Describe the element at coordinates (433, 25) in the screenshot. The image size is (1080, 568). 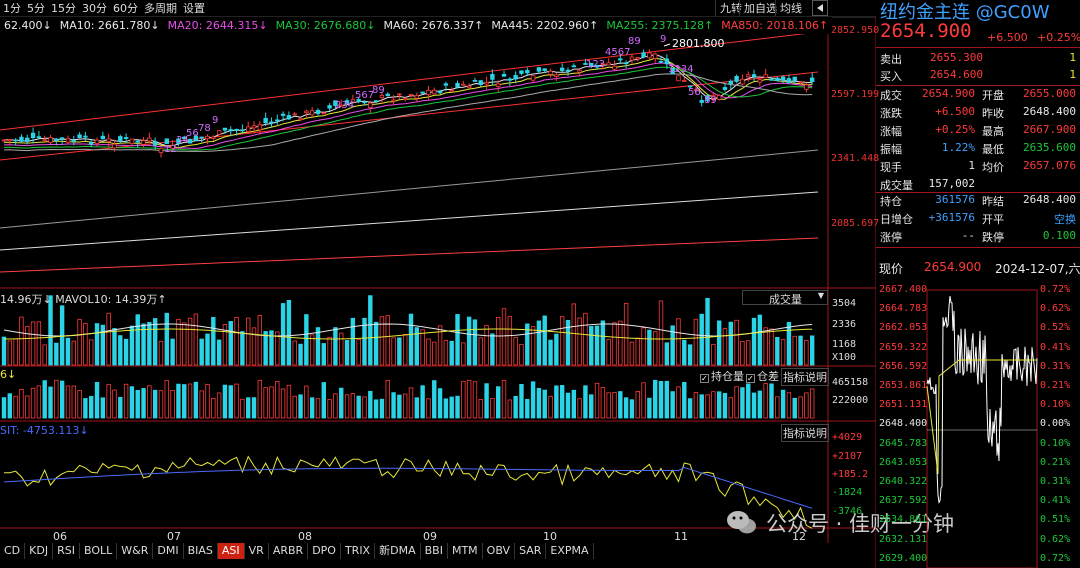
I see `ma-value: MA60: 2676.337↑` at that location.